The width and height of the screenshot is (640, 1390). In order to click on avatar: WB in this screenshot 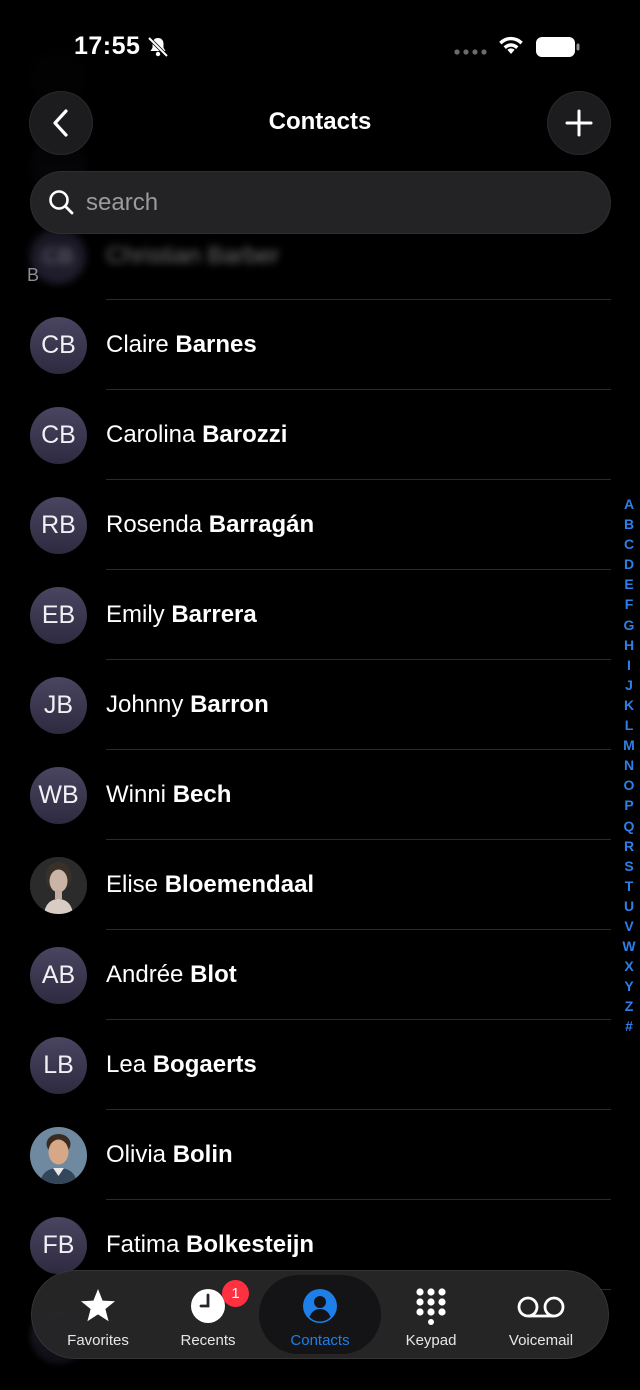, I will do `click(58, 795)`.